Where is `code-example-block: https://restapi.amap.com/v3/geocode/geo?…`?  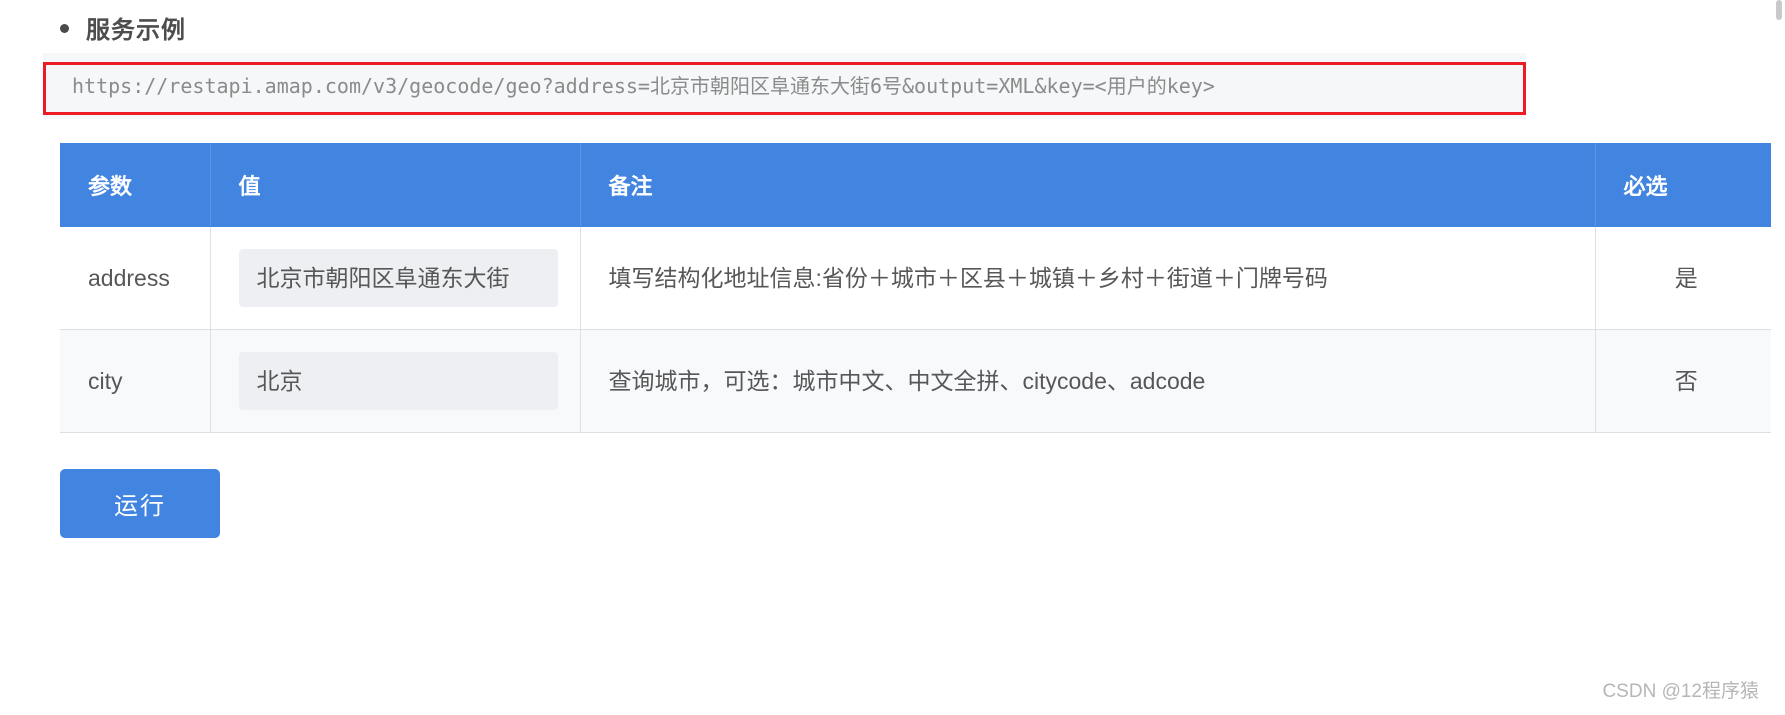 code-example-block: https://restapi.amap.com/v3/geocode/geo?… is located at coordinates (784, 86).